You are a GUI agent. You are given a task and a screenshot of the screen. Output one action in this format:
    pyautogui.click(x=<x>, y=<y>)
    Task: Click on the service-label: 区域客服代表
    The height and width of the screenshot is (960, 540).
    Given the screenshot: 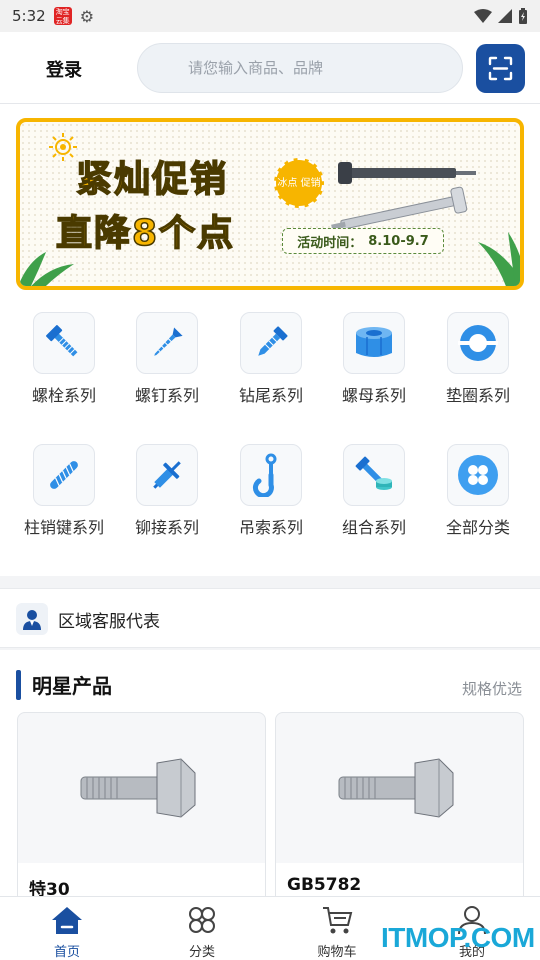 What is the action you would take?
    pyautogui.click(x=109, y=622)
    